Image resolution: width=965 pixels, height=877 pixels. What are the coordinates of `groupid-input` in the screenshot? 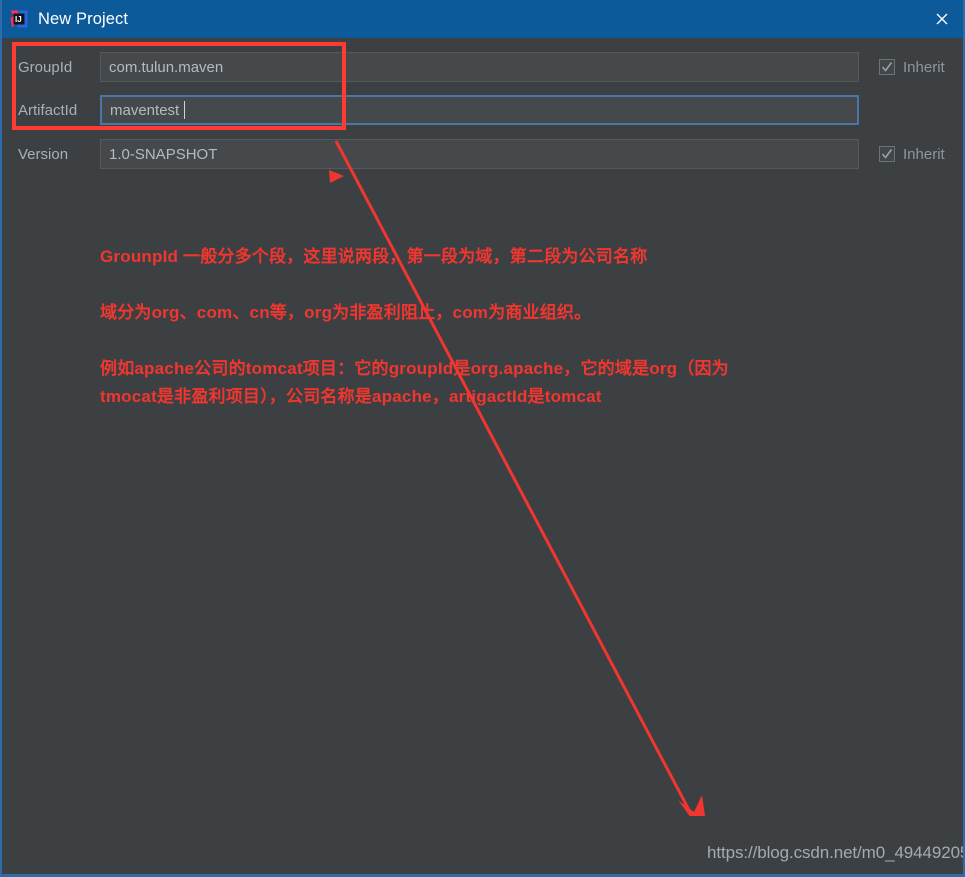 It's located at (479, 67).